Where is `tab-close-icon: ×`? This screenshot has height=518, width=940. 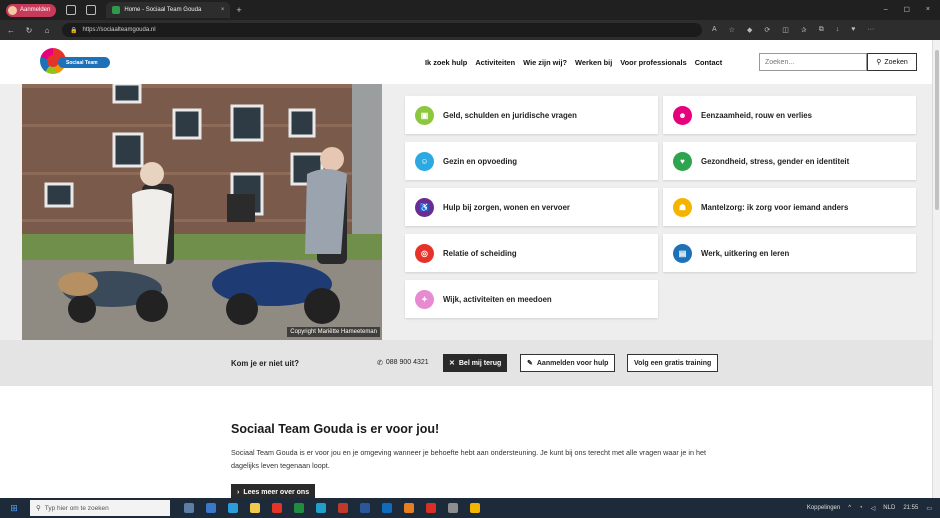 tab-close-icon: × is located at coordinates (223, 10).